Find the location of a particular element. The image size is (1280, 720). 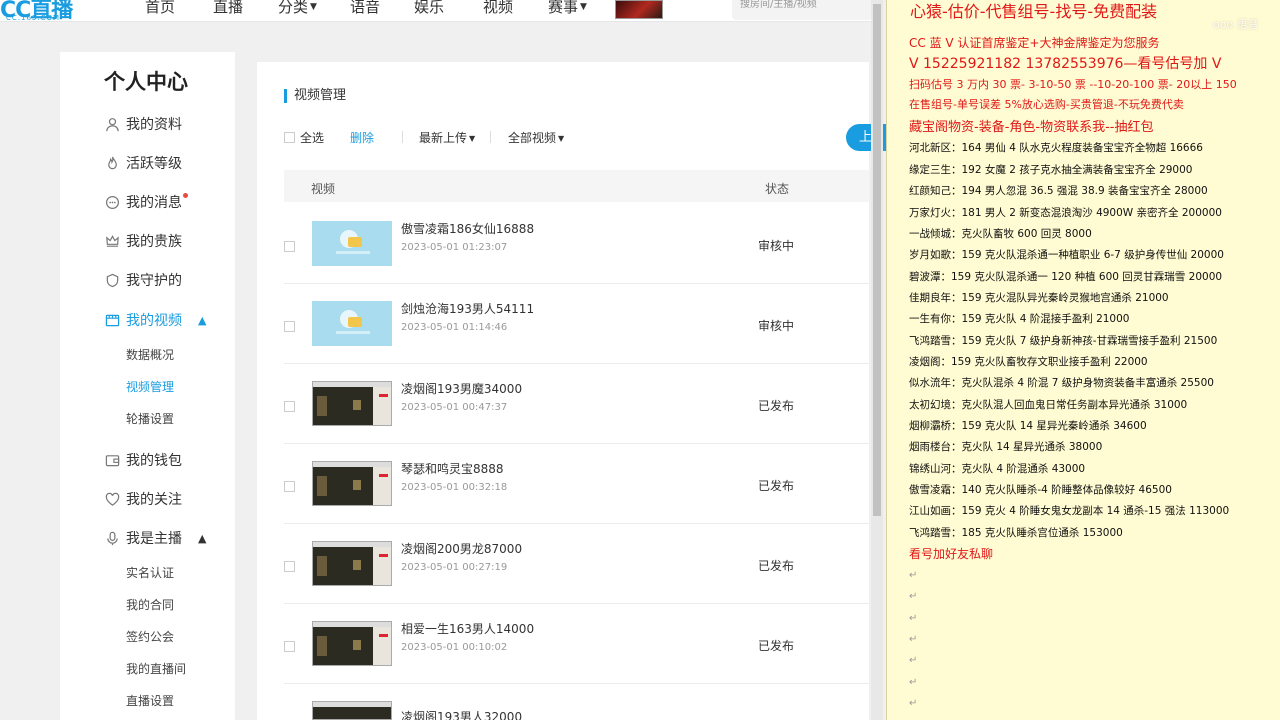

sort-dropdown: 最新上传 ▼ is located at coordinates (447, 137).